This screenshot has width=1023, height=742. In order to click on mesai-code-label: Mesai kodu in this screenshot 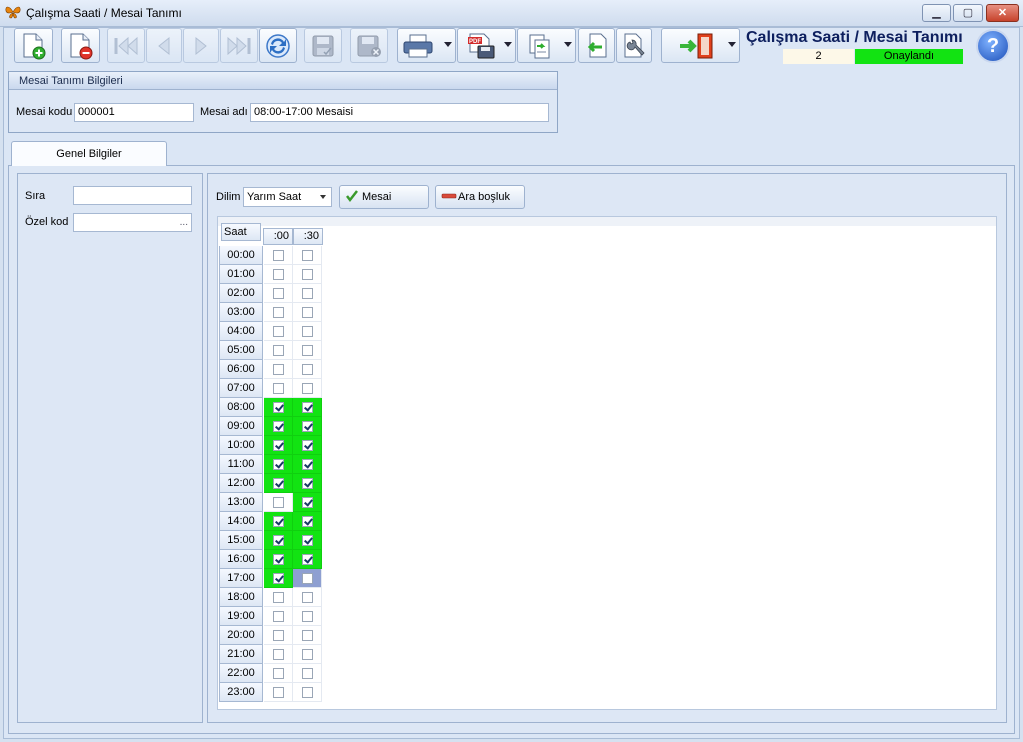, I will do `click(44, 112)`.